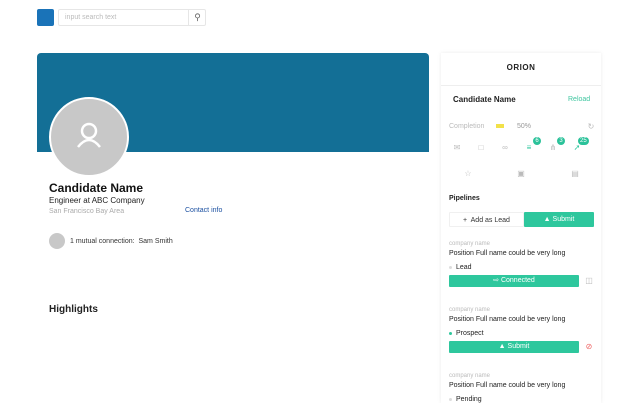  What do you see at coordinates (197, 17) in the screenshot?
I see `search-icon: ⚲` at bounding box center [197, 17].